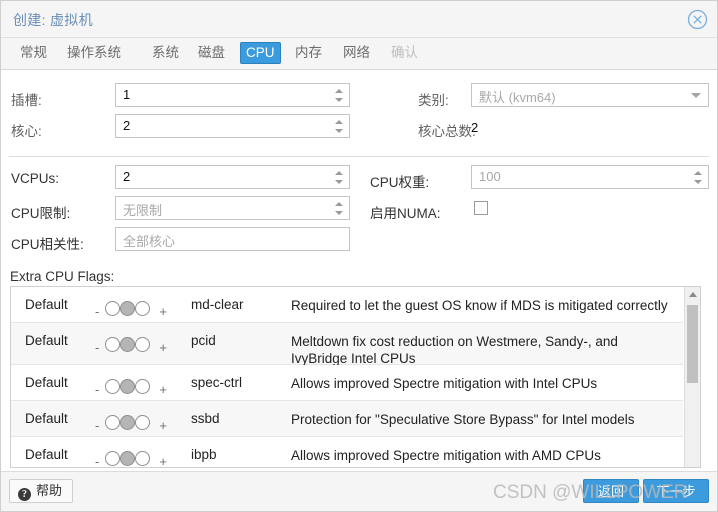 Image resolution: width=718 pixels, height=512 pixels. What do you see at coordinates (359, 19) in the screenshot?
I see `dialog-titlebar: 创建: 虚拟机` at bounding box center [359, 19].